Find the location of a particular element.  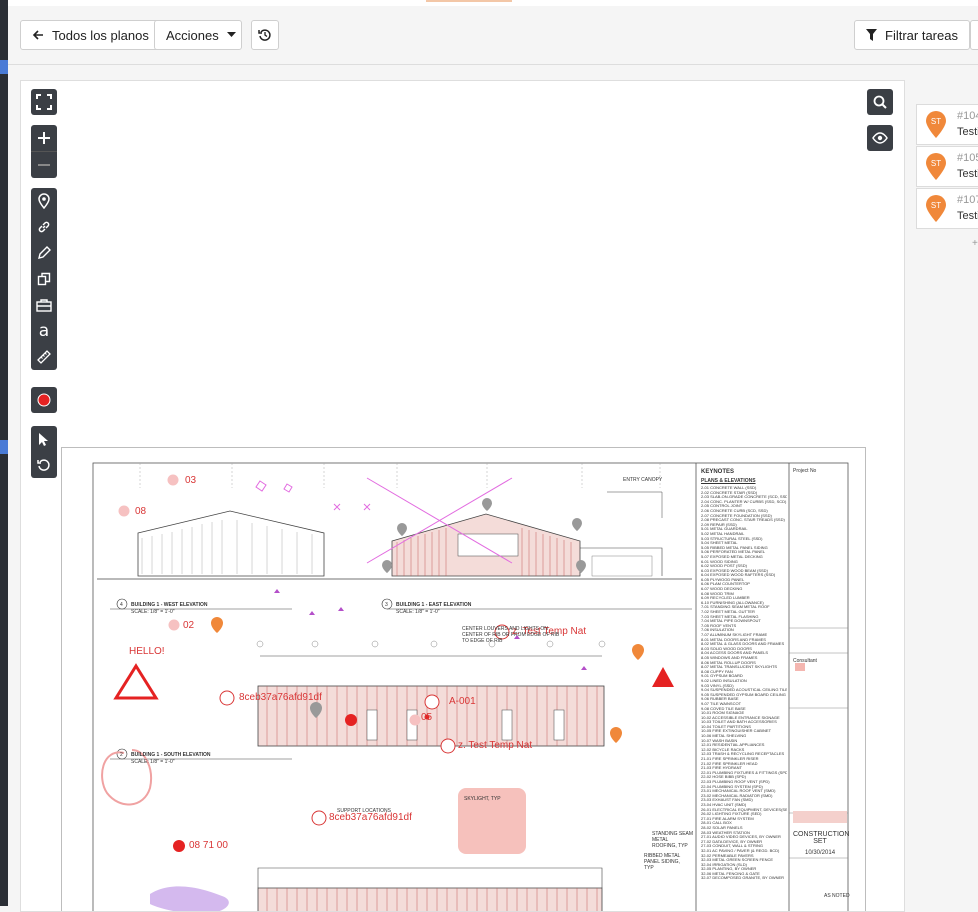

zoom-in-button is located at coordinates (44, 138).